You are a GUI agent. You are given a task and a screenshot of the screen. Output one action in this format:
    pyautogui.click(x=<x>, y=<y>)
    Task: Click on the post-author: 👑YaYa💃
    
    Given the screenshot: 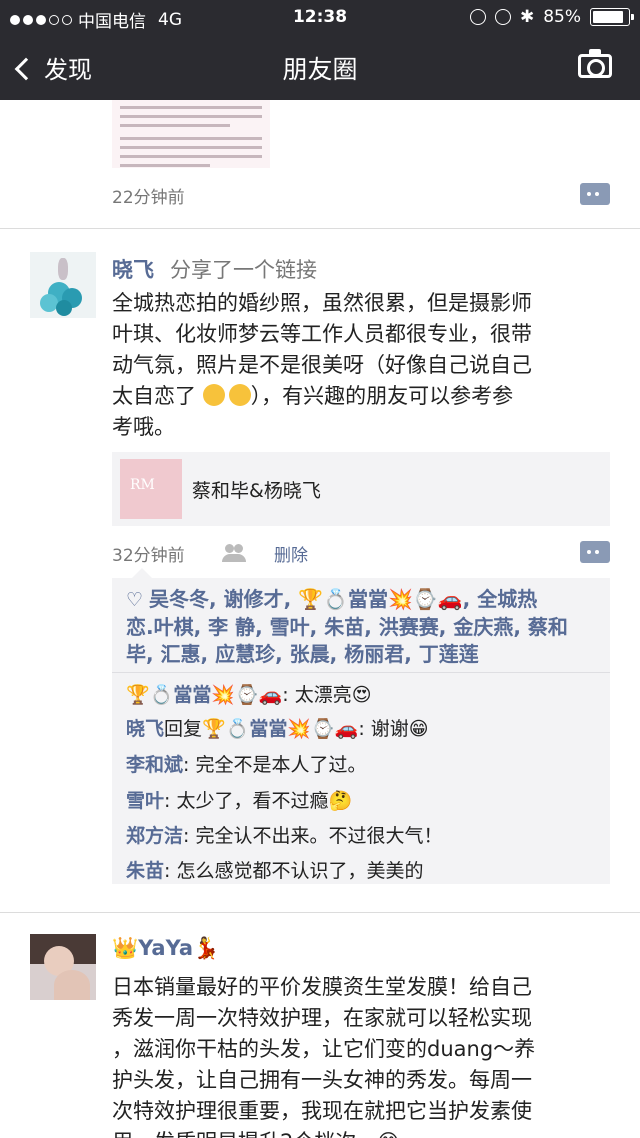 What is the action you would take?
    pyautogui.click(x=165, y=948)
    